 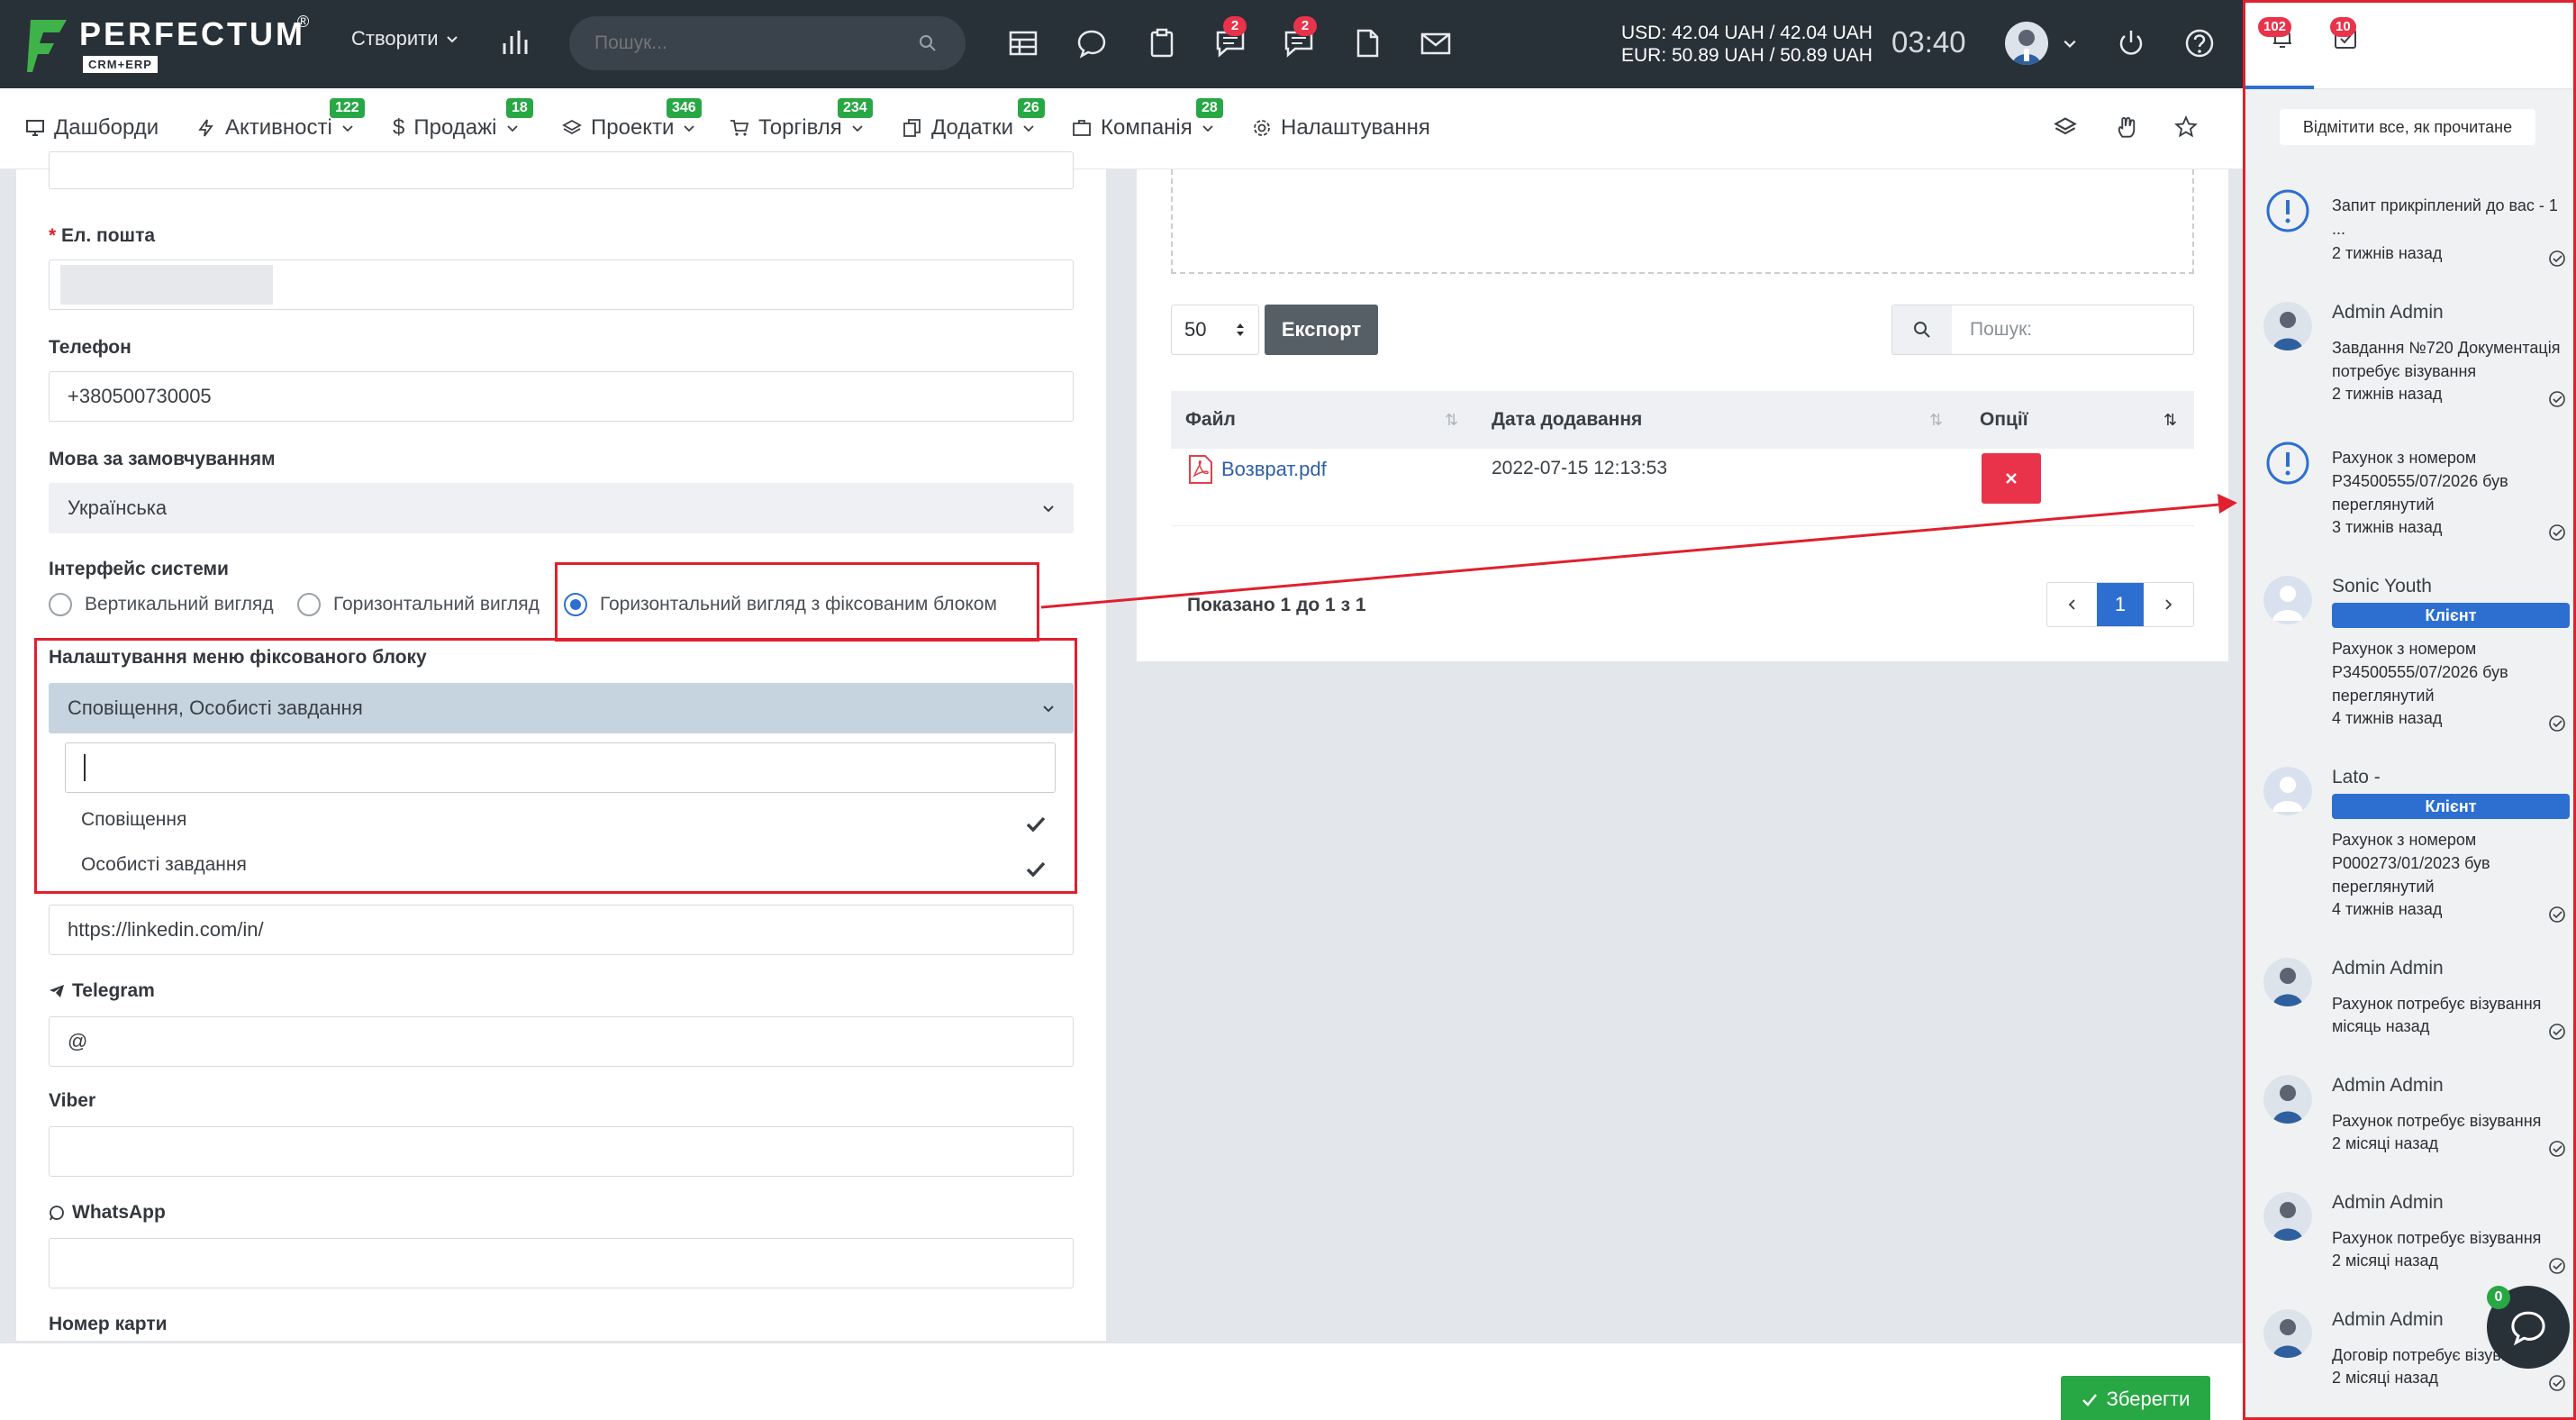 I want to click on bottom-action-bar: Зберегти, so click(x=1121, y=1381).